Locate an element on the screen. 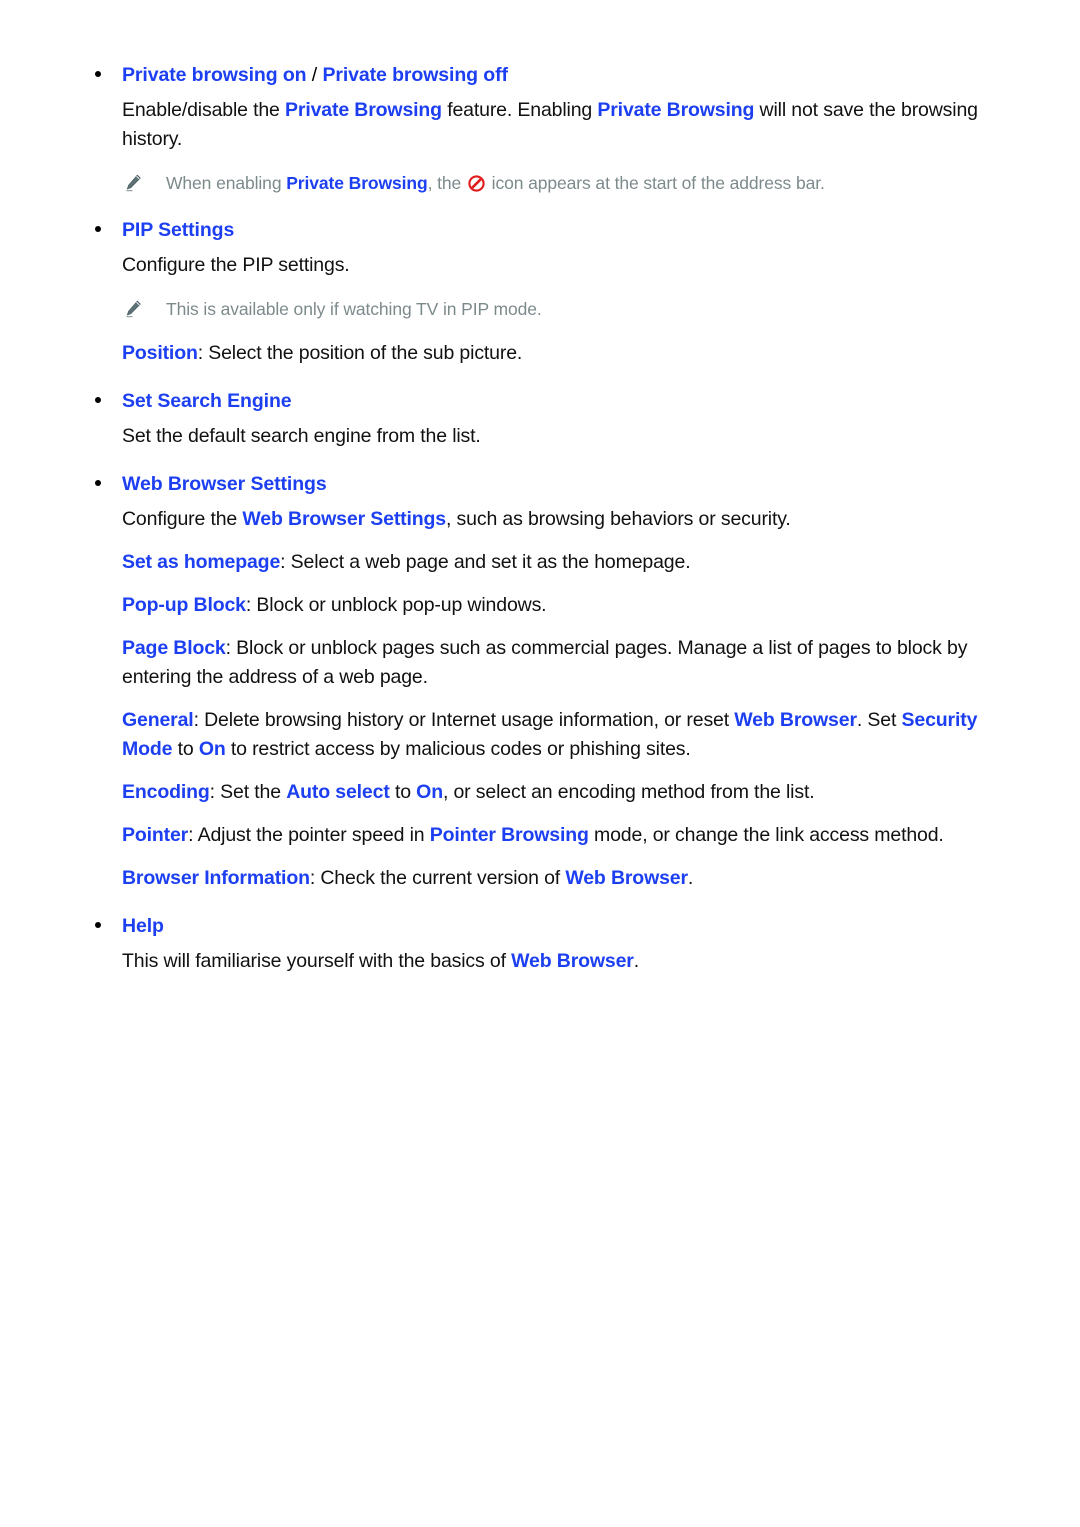  term-encoding: Encoding is located at coordinates (166, 792).